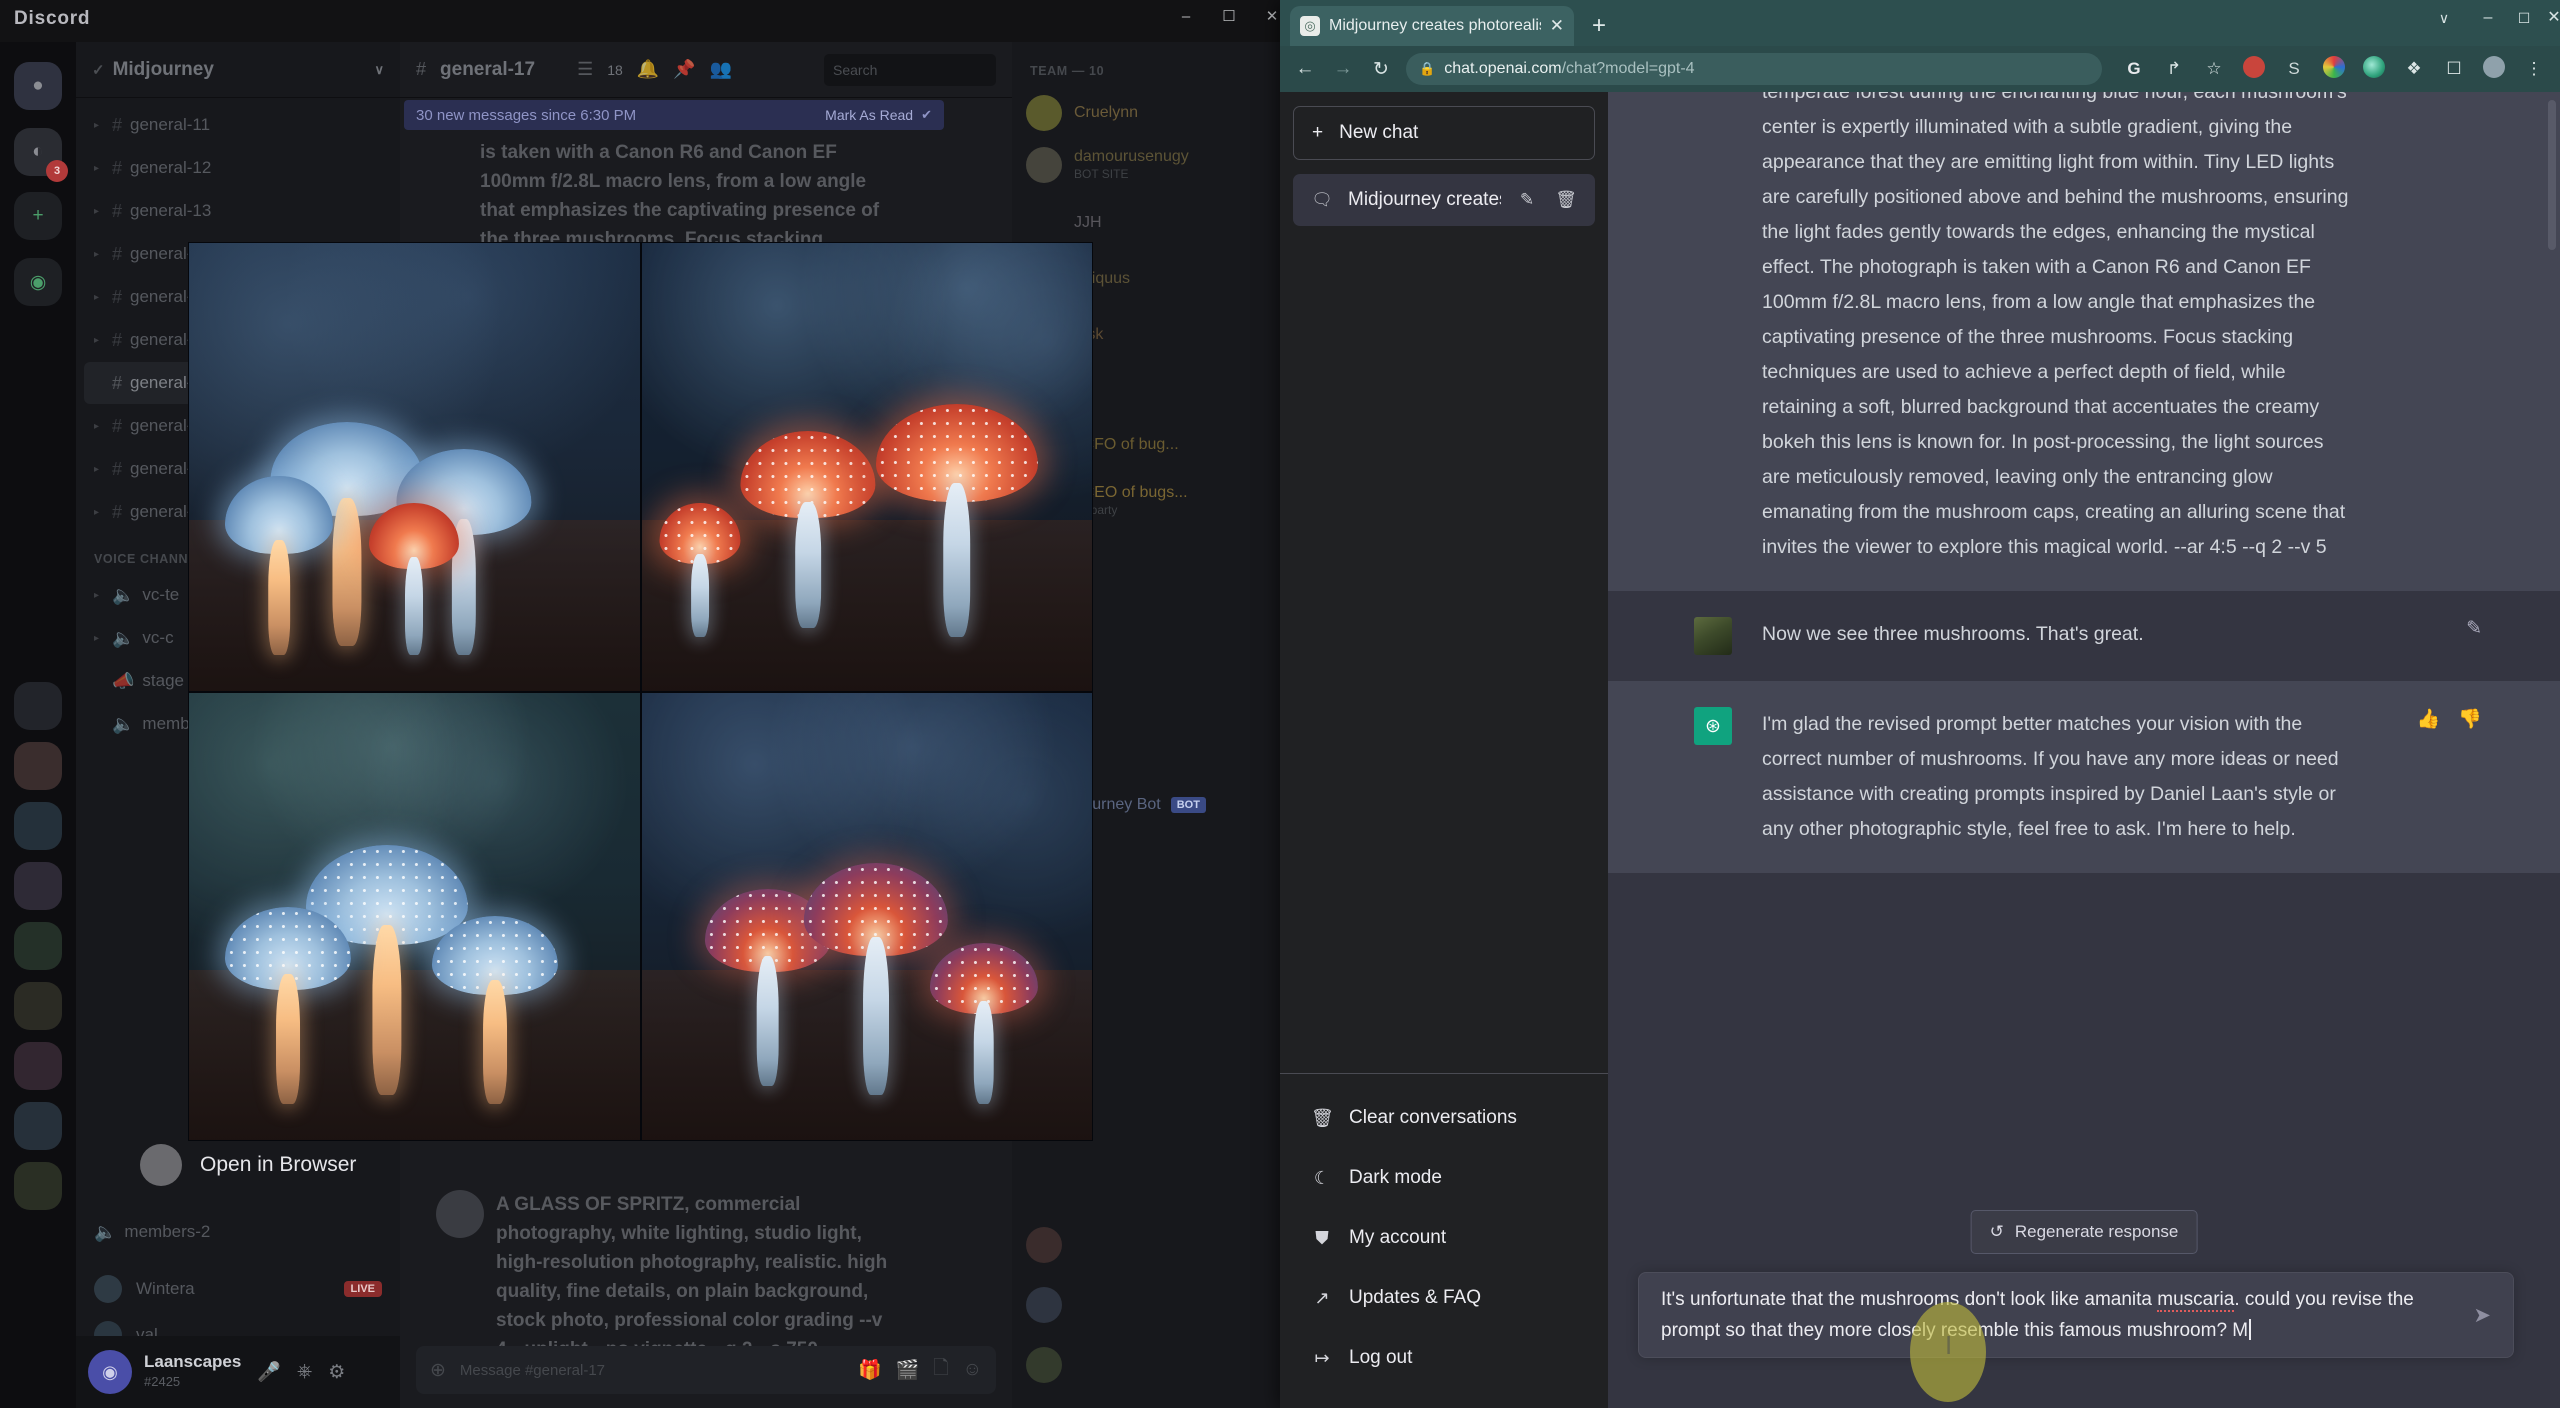 The width and height of the screenshot is (2560, 1408). What do you see at coordinates (97, 211) in the screenshot?
I see `chevron-right-icon: ▸` at bounding box center [97, 211].